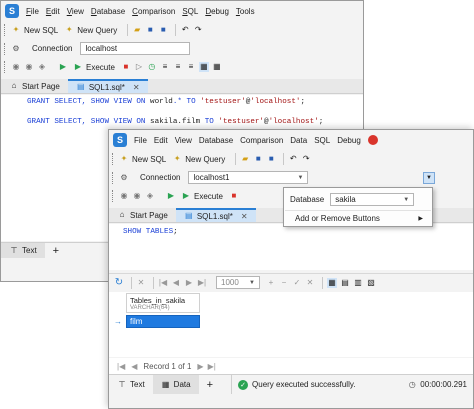 This screenshot has height=409, width=474. I want to click on data-grid-icon: ▦, so click(165, 384).